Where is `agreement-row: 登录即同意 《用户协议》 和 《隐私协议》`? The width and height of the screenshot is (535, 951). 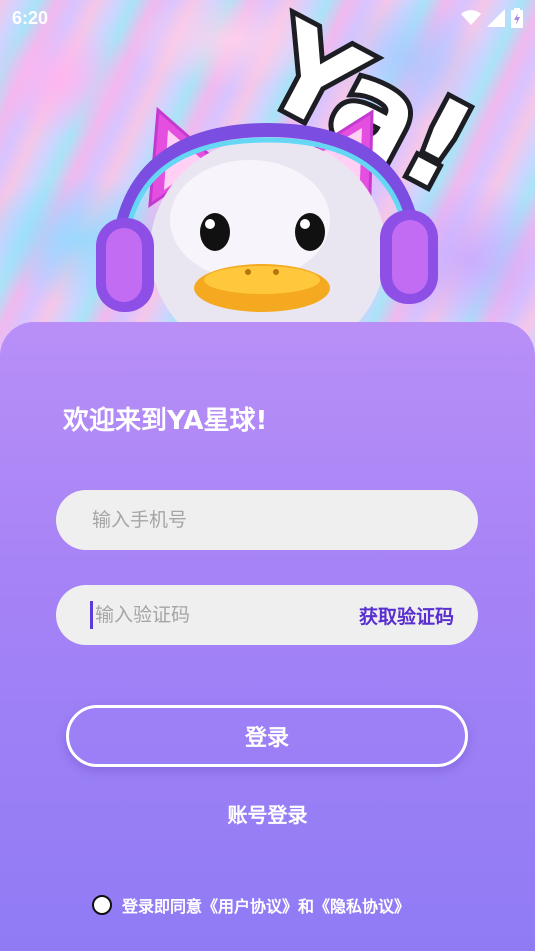
agreement-row: 登录即同意 《用户协议》 和 《隐私协议》 is located at coordinates (251, 905).